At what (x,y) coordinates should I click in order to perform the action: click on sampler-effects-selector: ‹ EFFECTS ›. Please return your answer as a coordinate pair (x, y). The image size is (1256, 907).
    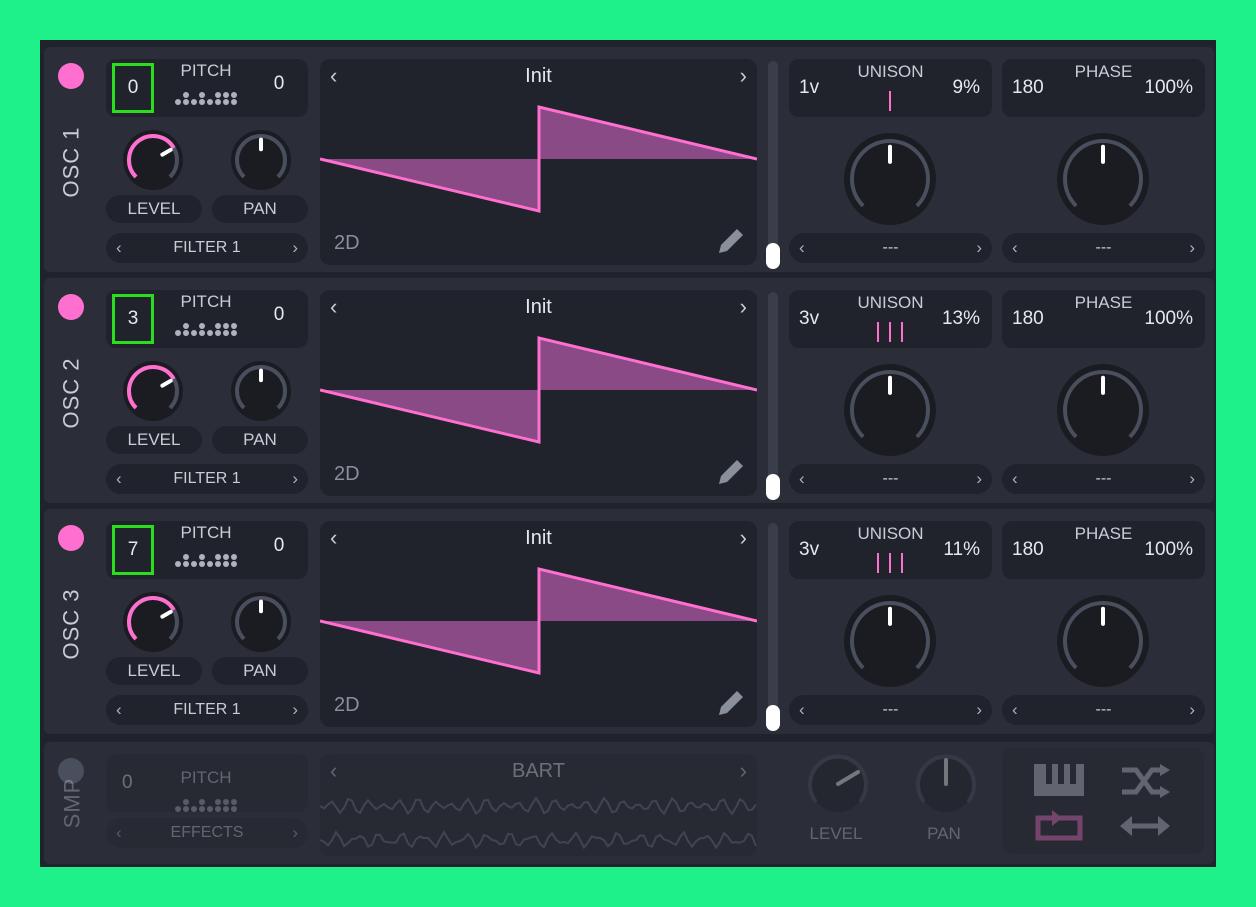
    Looking at the image, I should click on (207, 833).